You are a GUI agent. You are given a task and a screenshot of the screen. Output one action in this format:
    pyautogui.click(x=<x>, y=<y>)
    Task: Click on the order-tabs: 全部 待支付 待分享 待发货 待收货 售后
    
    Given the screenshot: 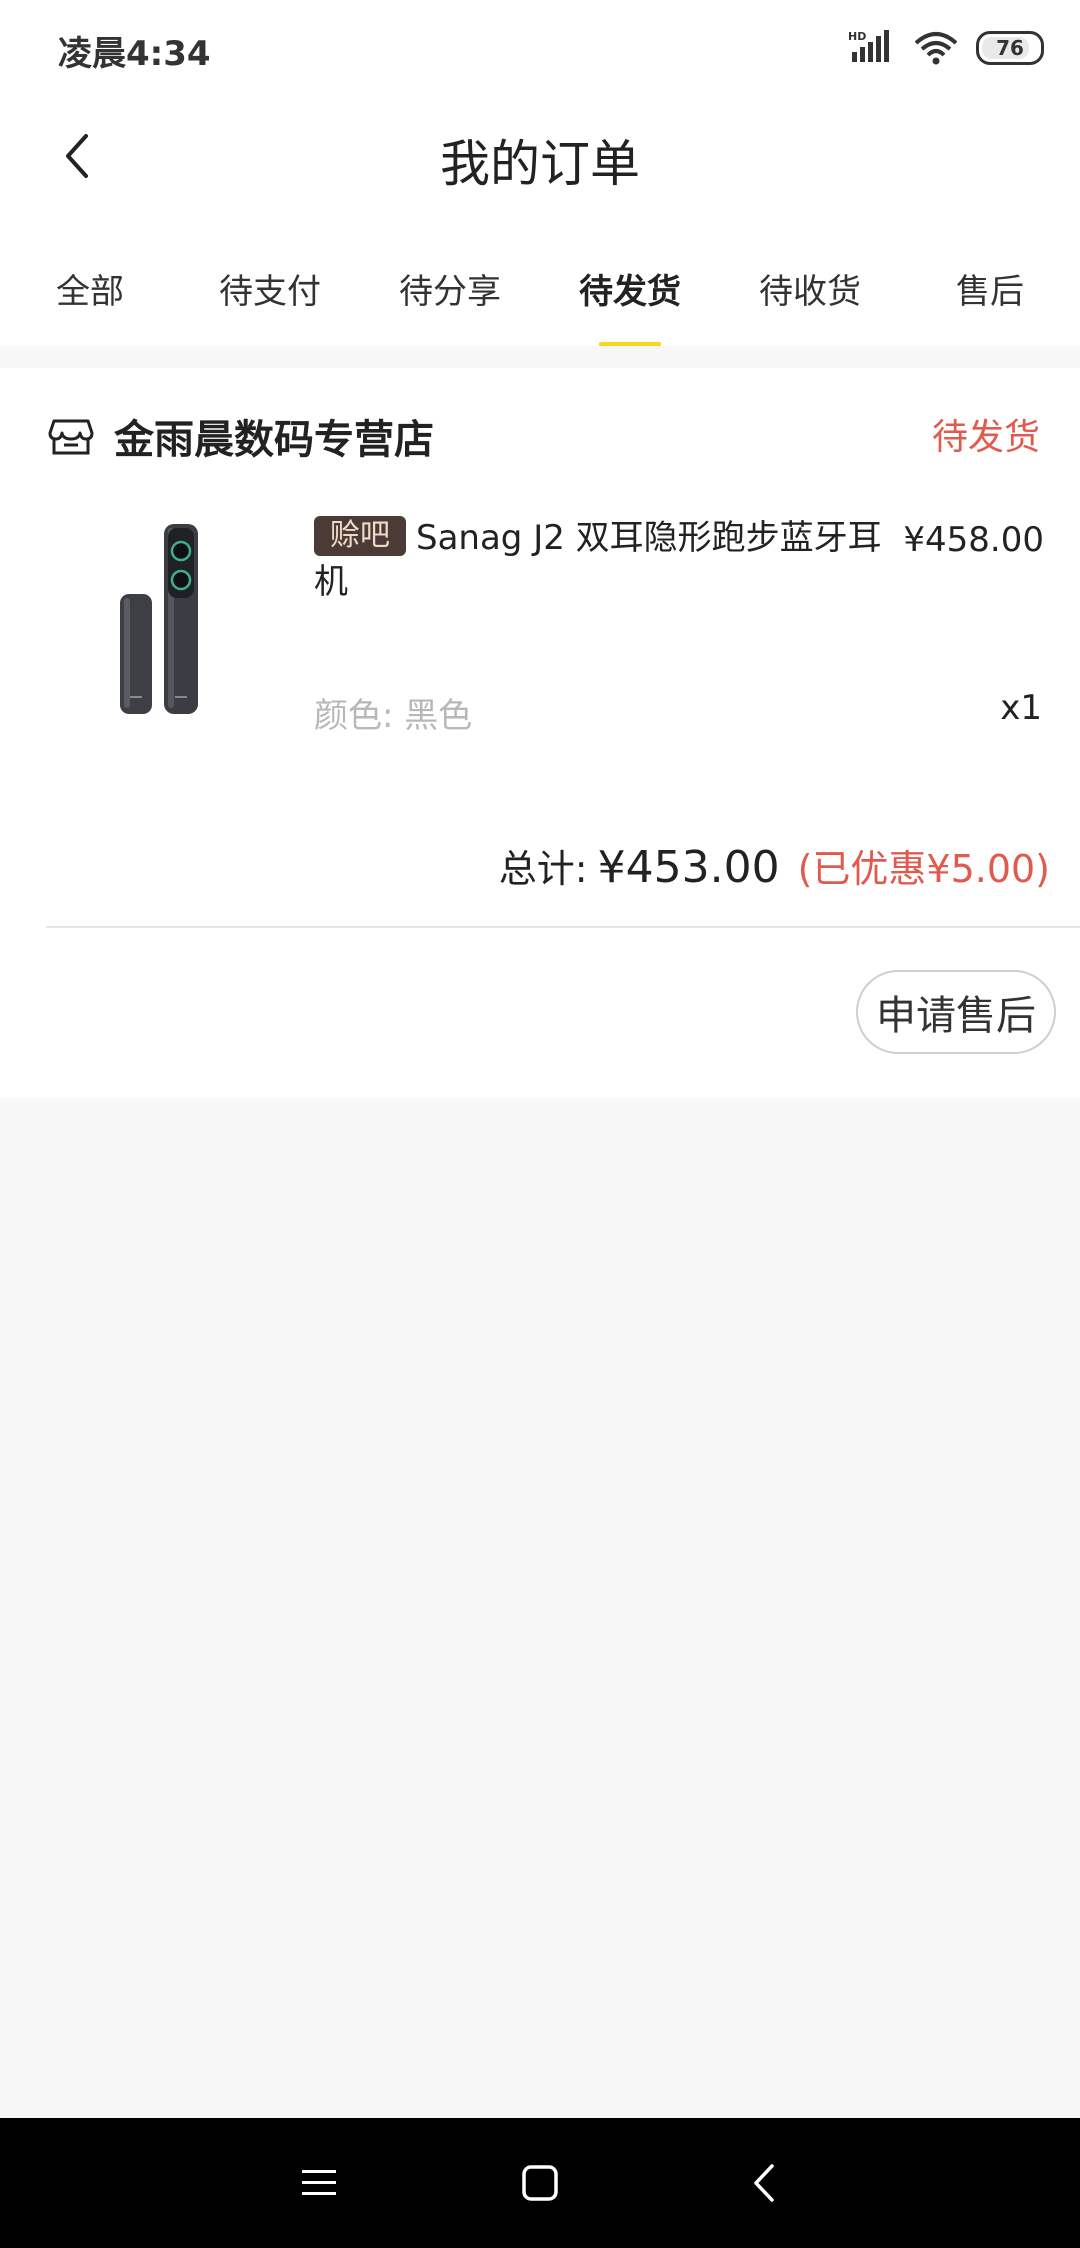 What is the action you would take?
    pyautogui.click(x=540, y=283)
    